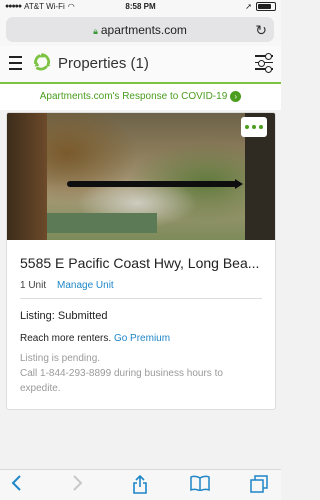  What do you see at coordinates (102, 223) in the screenshot?
I see `photo-bench` at bounding box center [102, 223].